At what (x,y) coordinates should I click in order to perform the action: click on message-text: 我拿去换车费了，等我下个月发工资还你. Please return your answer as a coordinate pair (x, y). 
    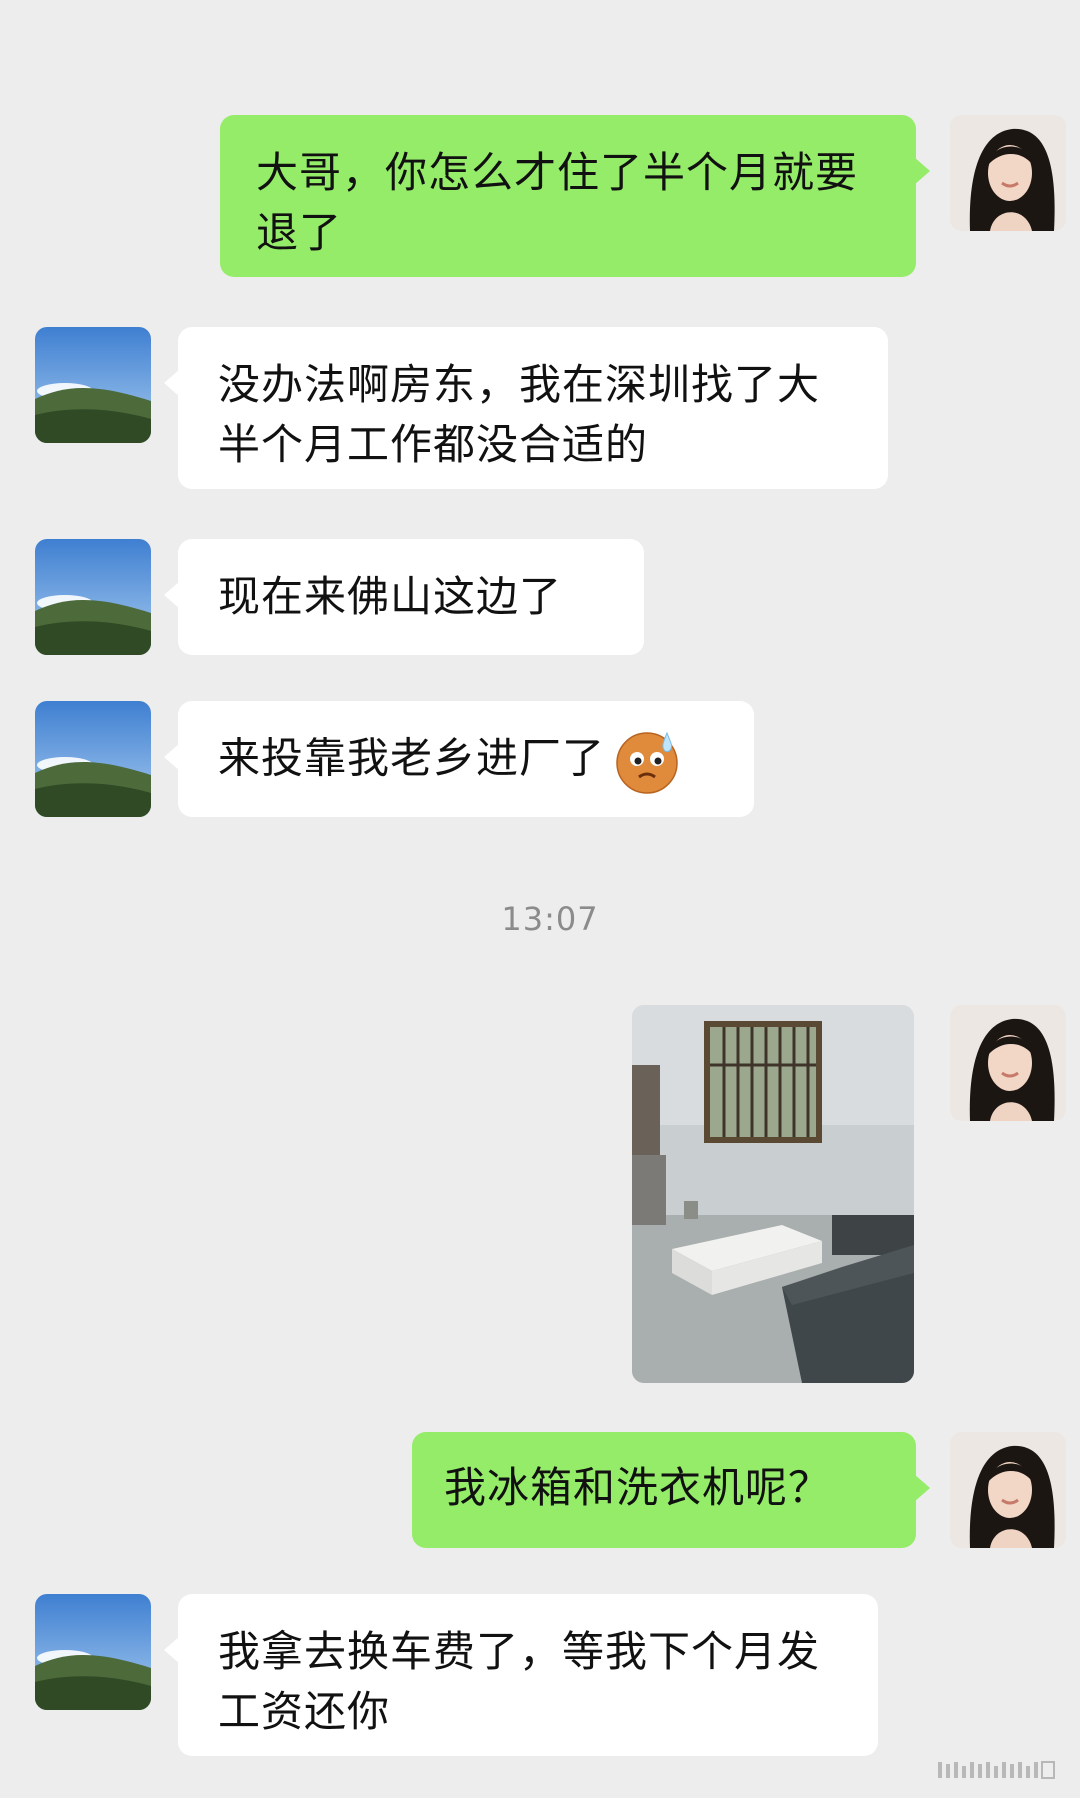
    Looking at the image, I should click on (519, 1681).